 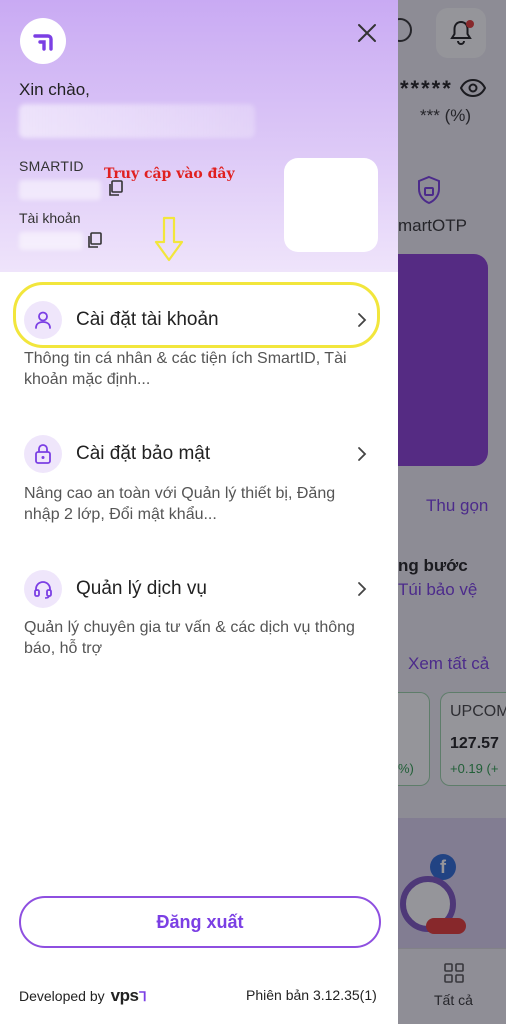 I want to click on app-logo, so click(x=43, y=41).